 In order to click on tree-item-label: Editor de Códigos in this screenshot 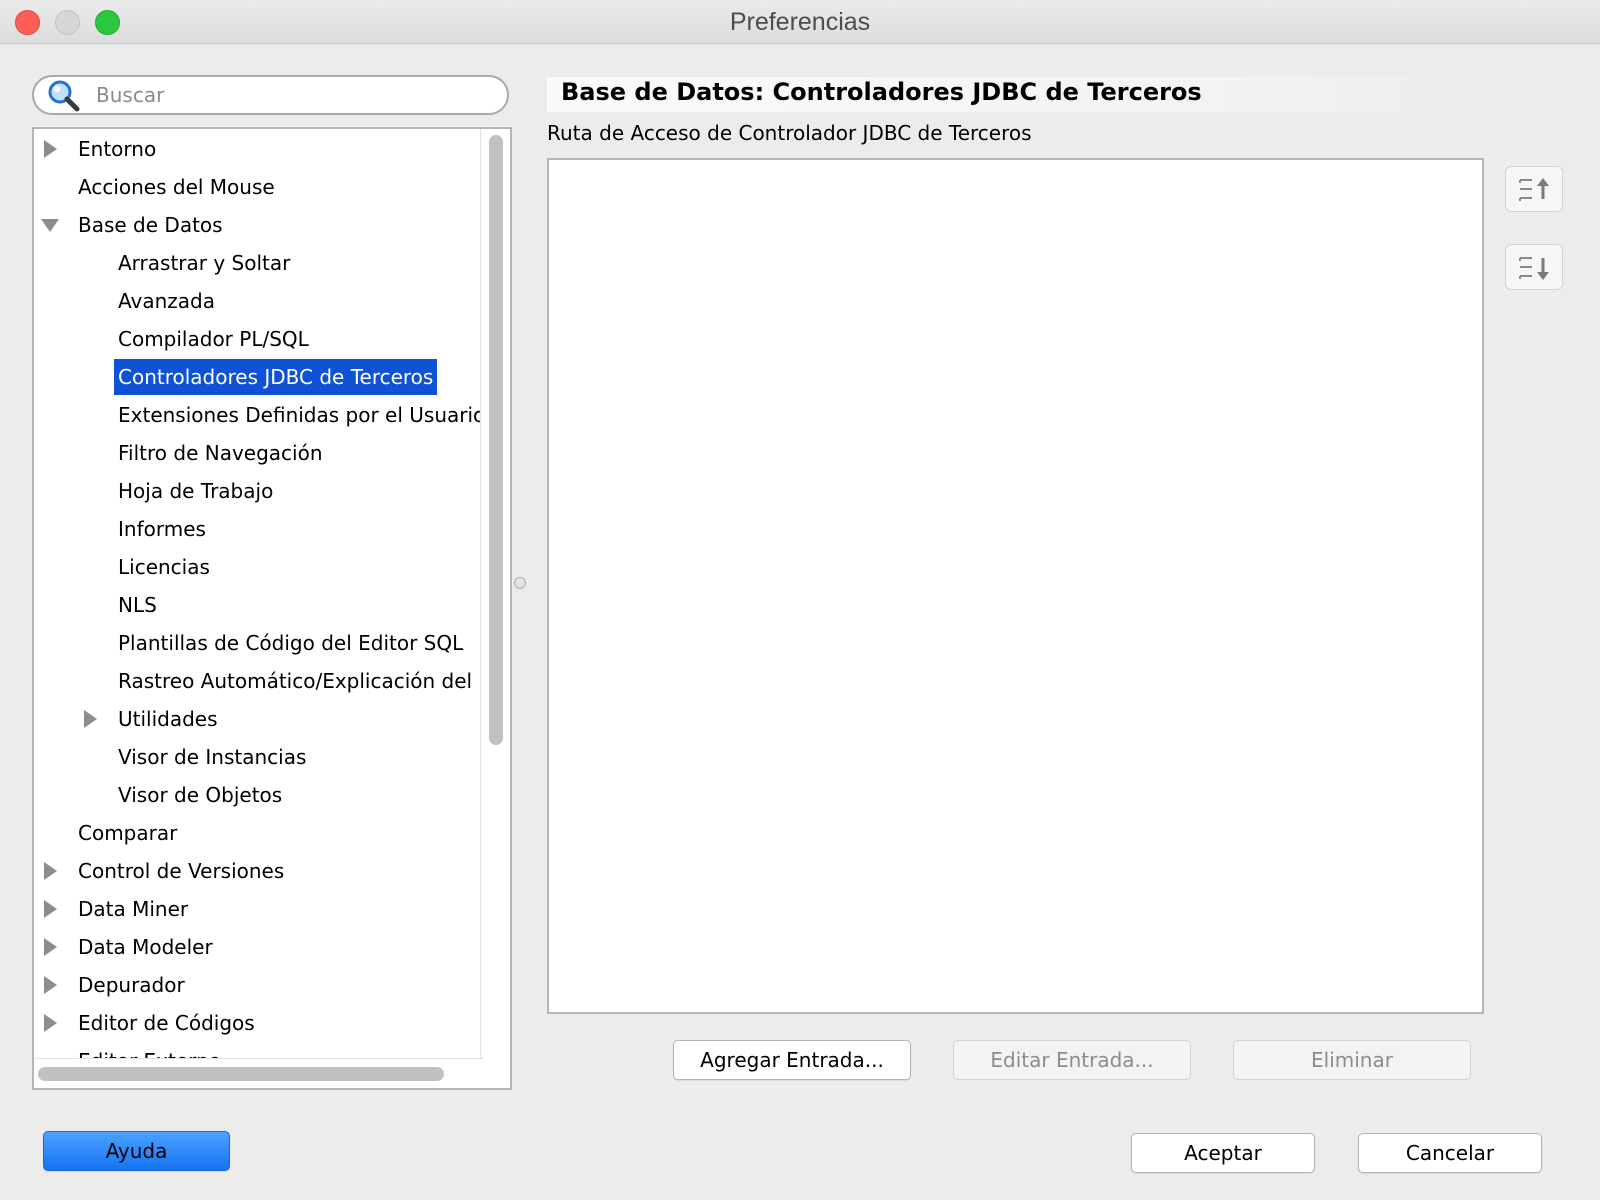, I will do `click(166, 1023)`.